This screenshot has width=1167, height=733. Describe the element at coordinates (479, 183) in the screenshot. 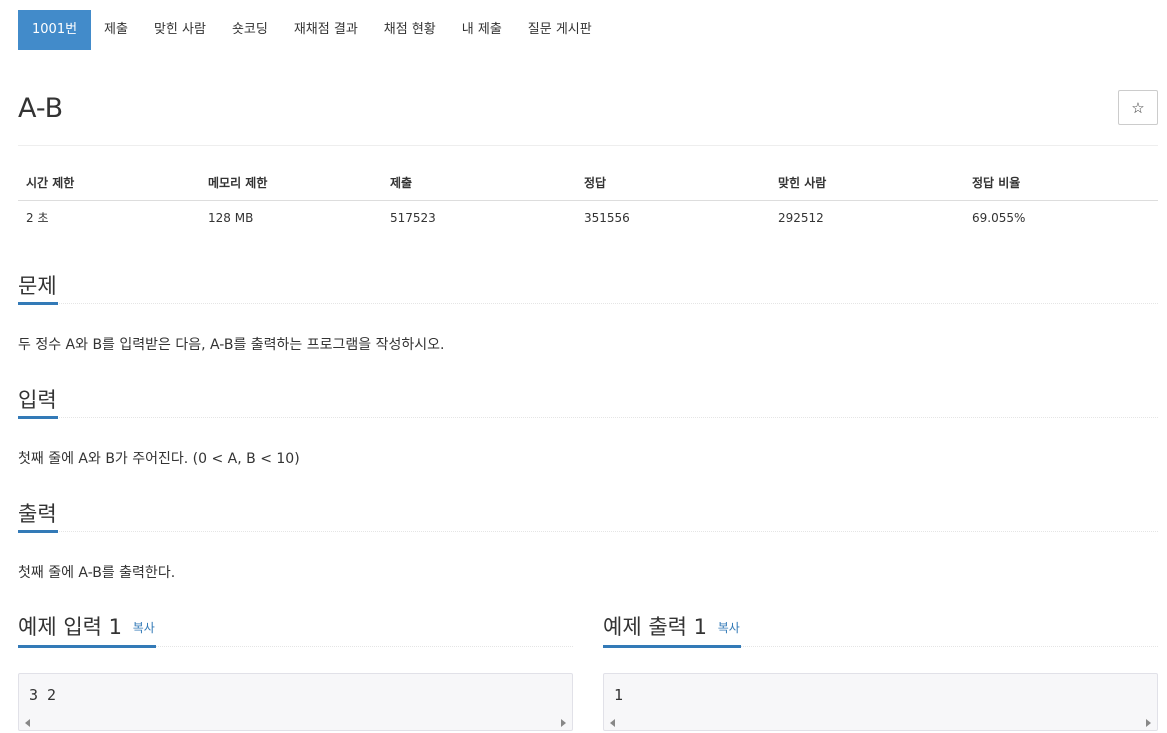

I see `header-submissions: 제출` at that location.